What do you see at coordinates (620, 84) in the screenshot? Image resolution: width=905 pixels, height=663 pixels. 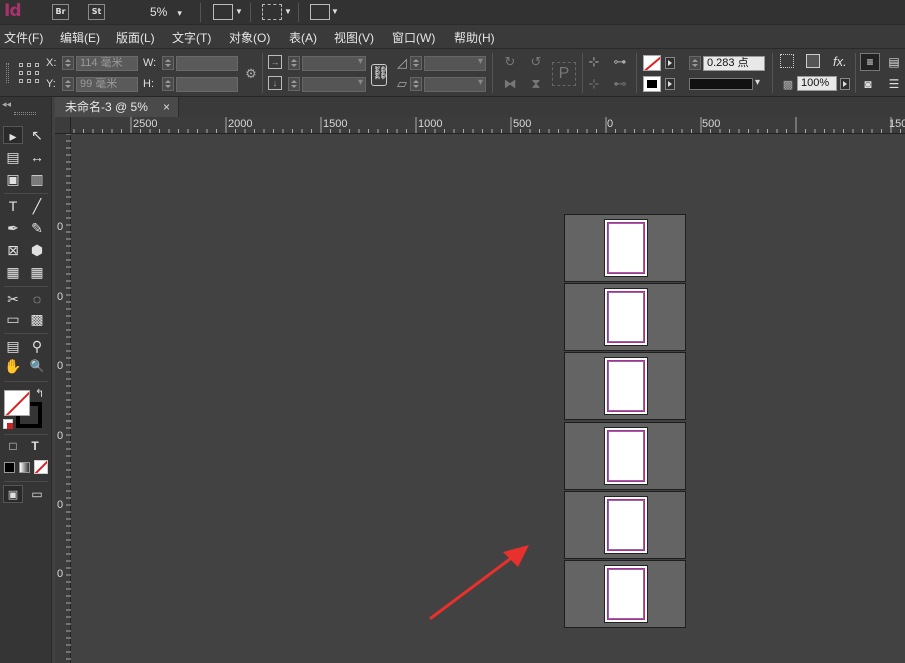 I see `select-next-icon: ⊷` at bounding box center [620, 84].